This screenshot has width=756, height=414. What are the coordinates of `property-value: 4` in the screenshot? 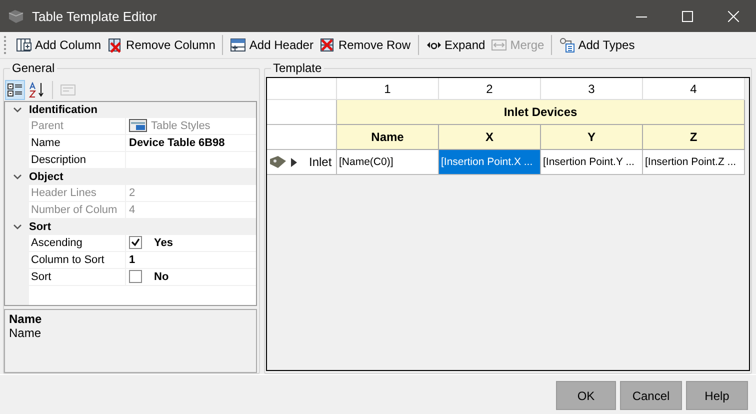 It's located at (132, 210).